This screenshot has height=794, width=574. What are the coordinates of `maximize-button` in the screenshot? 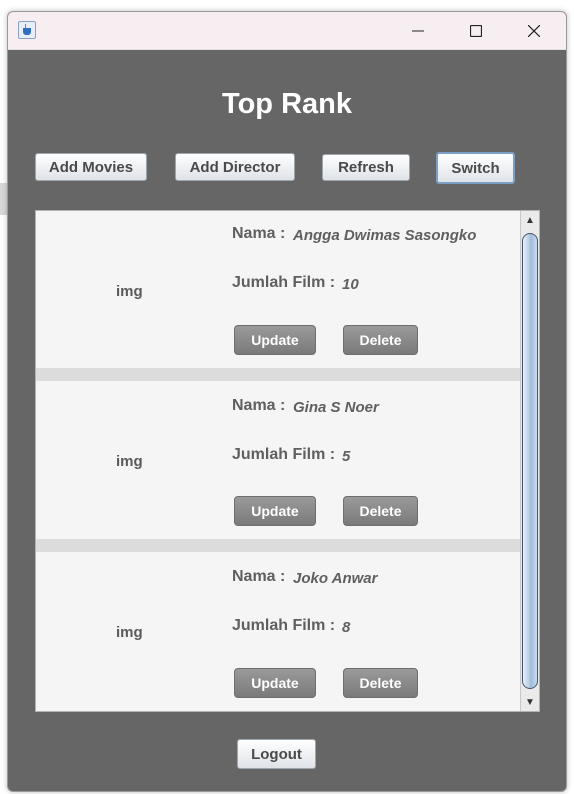 It's located at (476, 30).